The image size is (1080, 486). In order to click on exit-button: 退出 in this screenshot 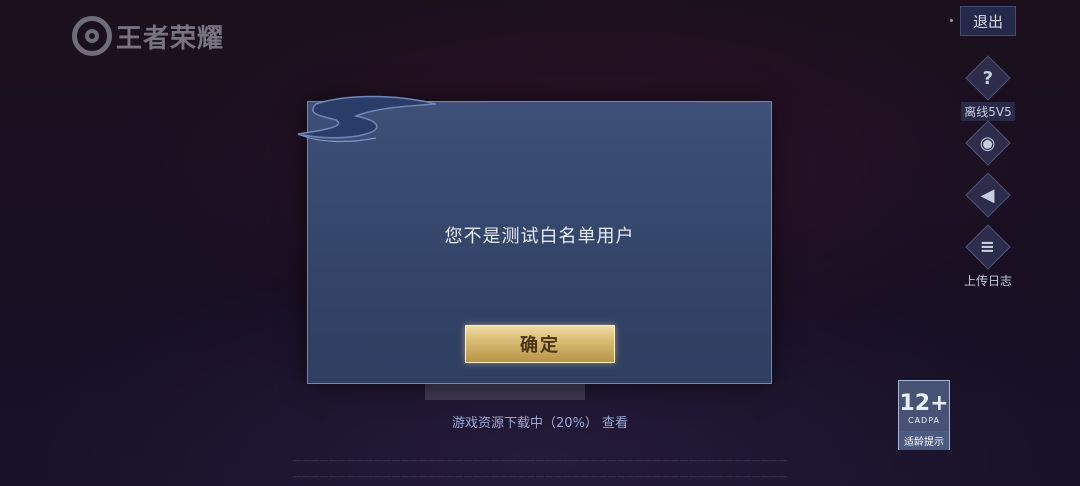, I will do `click(988, 21)`.